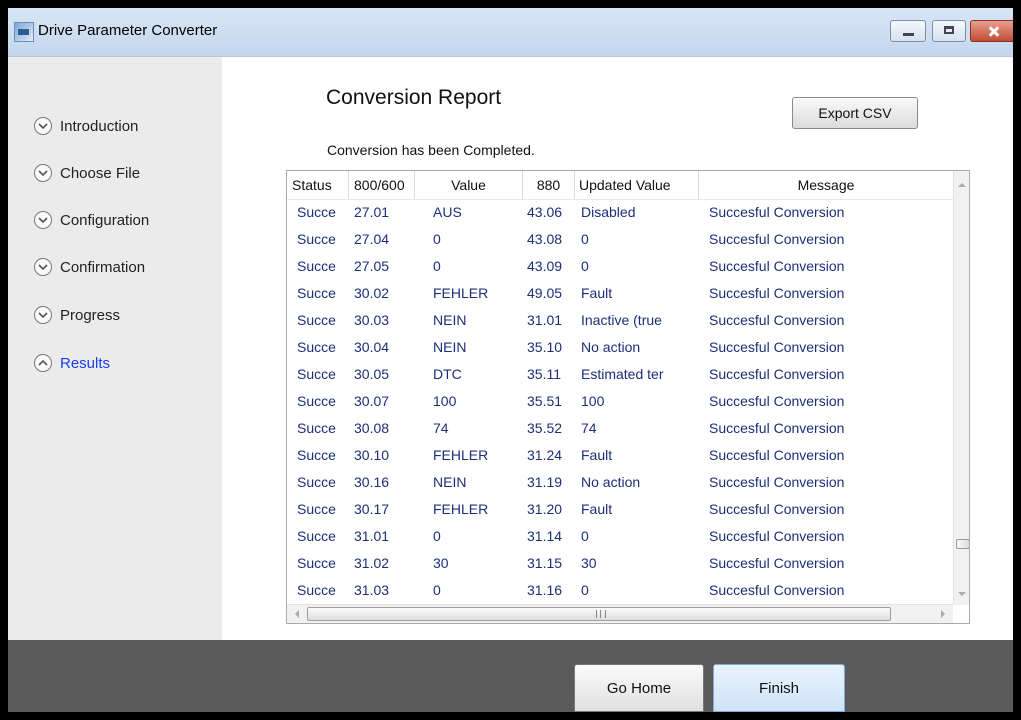 This screenshot has height=720, width=1021. I want to click on table-row: Succe 31.02 30 31.15 30 Succesful Conversion, so click(620, 563).